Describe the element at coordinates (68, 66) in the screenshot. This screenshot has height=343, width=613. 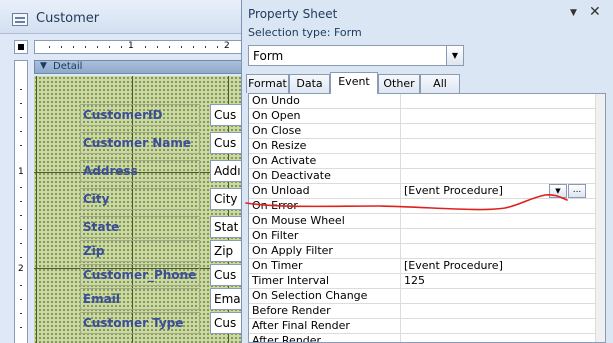
I see `detail-section-label: Detail` at that location.